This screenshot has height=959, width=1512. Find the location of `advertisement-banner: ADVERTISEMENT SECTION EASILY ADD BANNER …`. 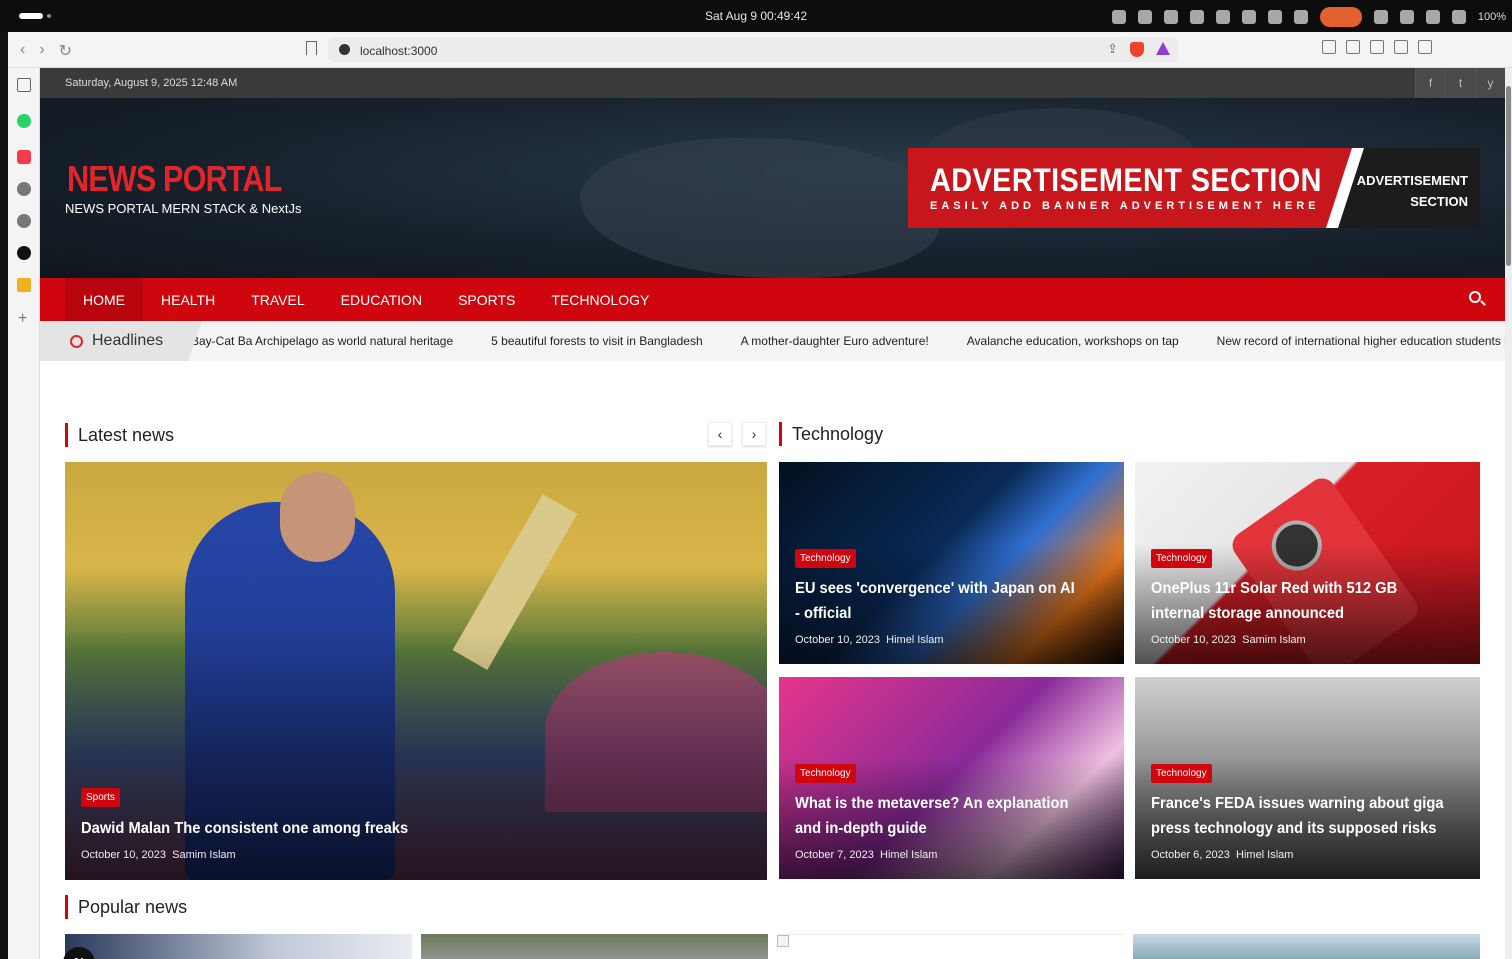

advertisement-banner: ADVERTISEMENT SECTION EASILY ADD BANNER … is located at coordinates (1194, 188).